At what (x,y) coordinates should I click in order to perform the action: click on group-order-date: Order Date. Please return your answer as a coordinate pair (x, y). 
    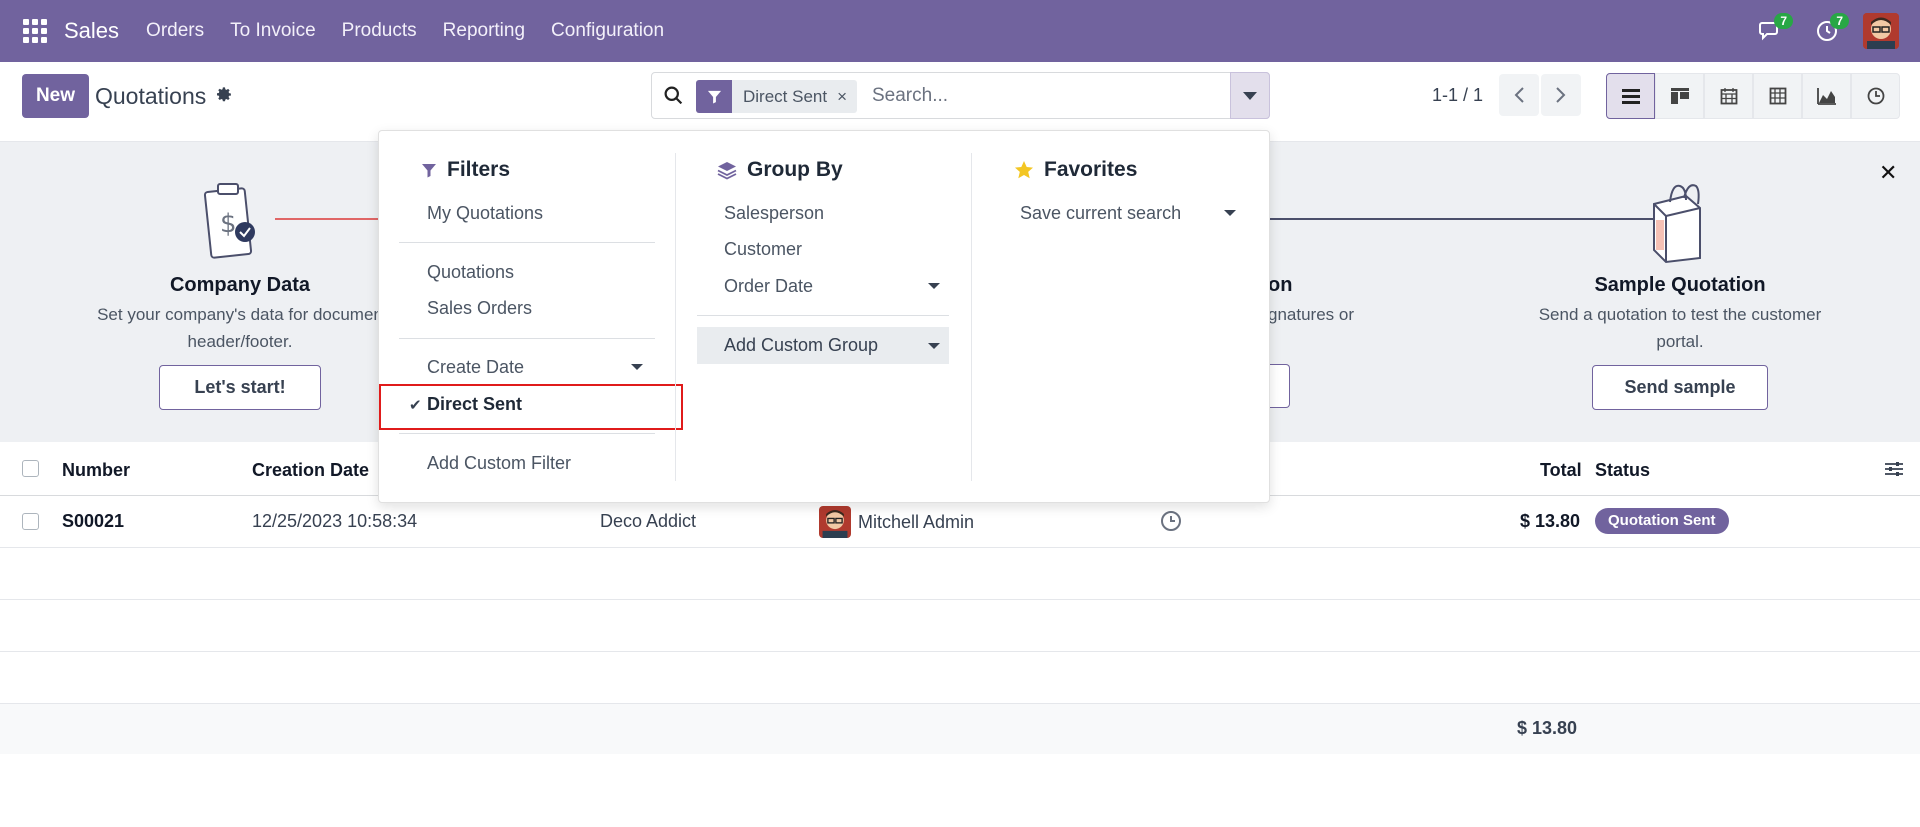
    Looking at the image, I should click on (768, 286).